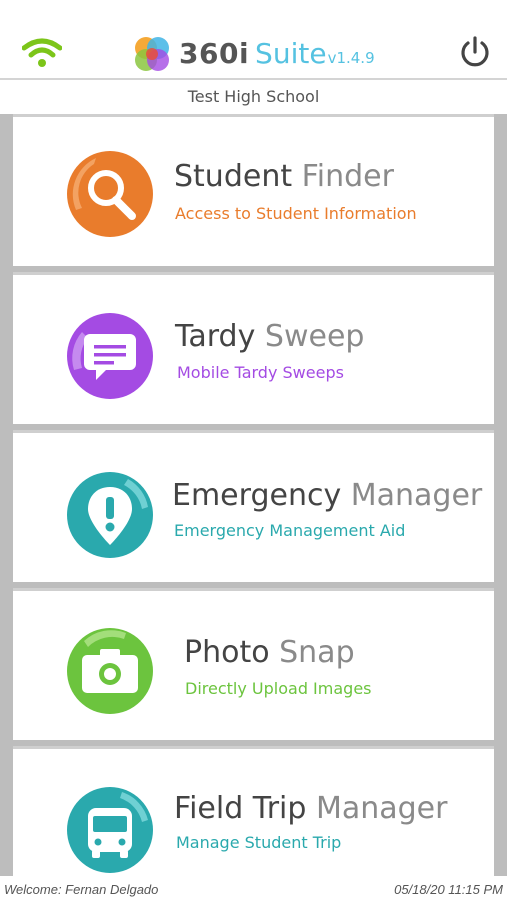  Describe the element at coordinates (290, 530) in the screenshot. I see `card-subtitle: Emergency Management Aid` at that location.